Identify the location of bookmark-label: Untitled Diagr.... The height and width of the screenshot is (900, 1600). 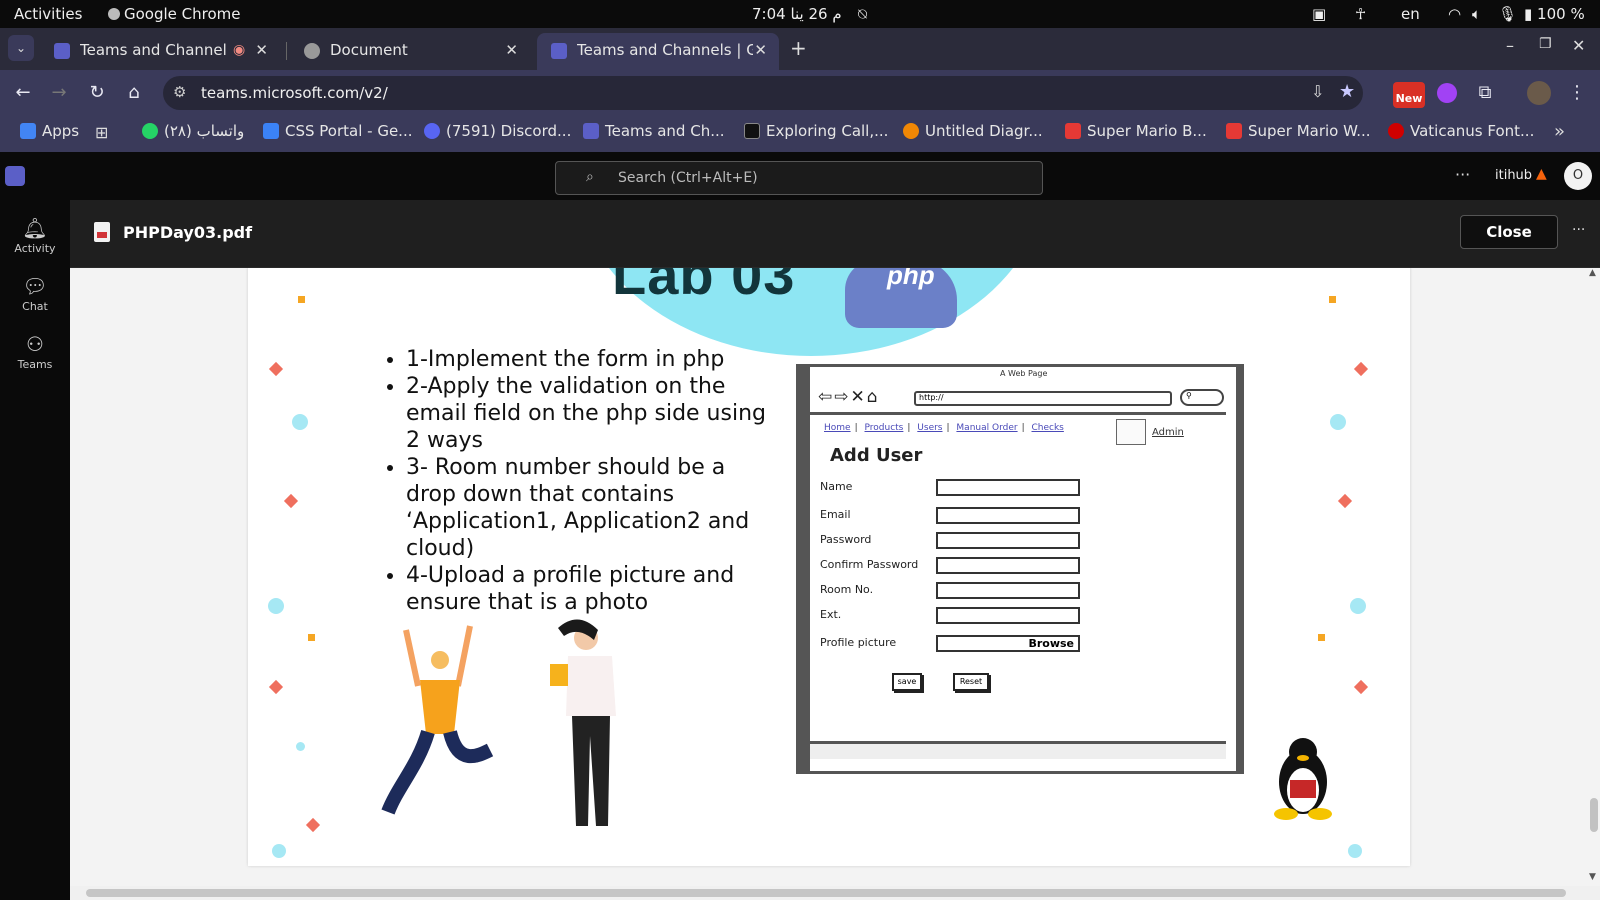
(984, 131).